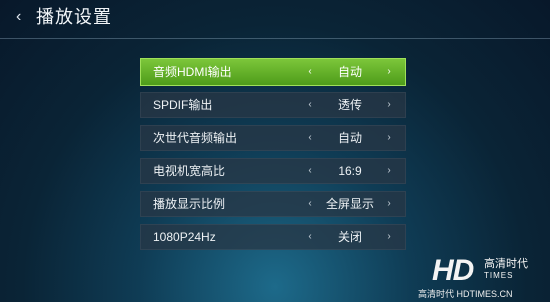  I want to click on watermark-url: 高清时代 HDTIMES.CN, so click(465, 294).